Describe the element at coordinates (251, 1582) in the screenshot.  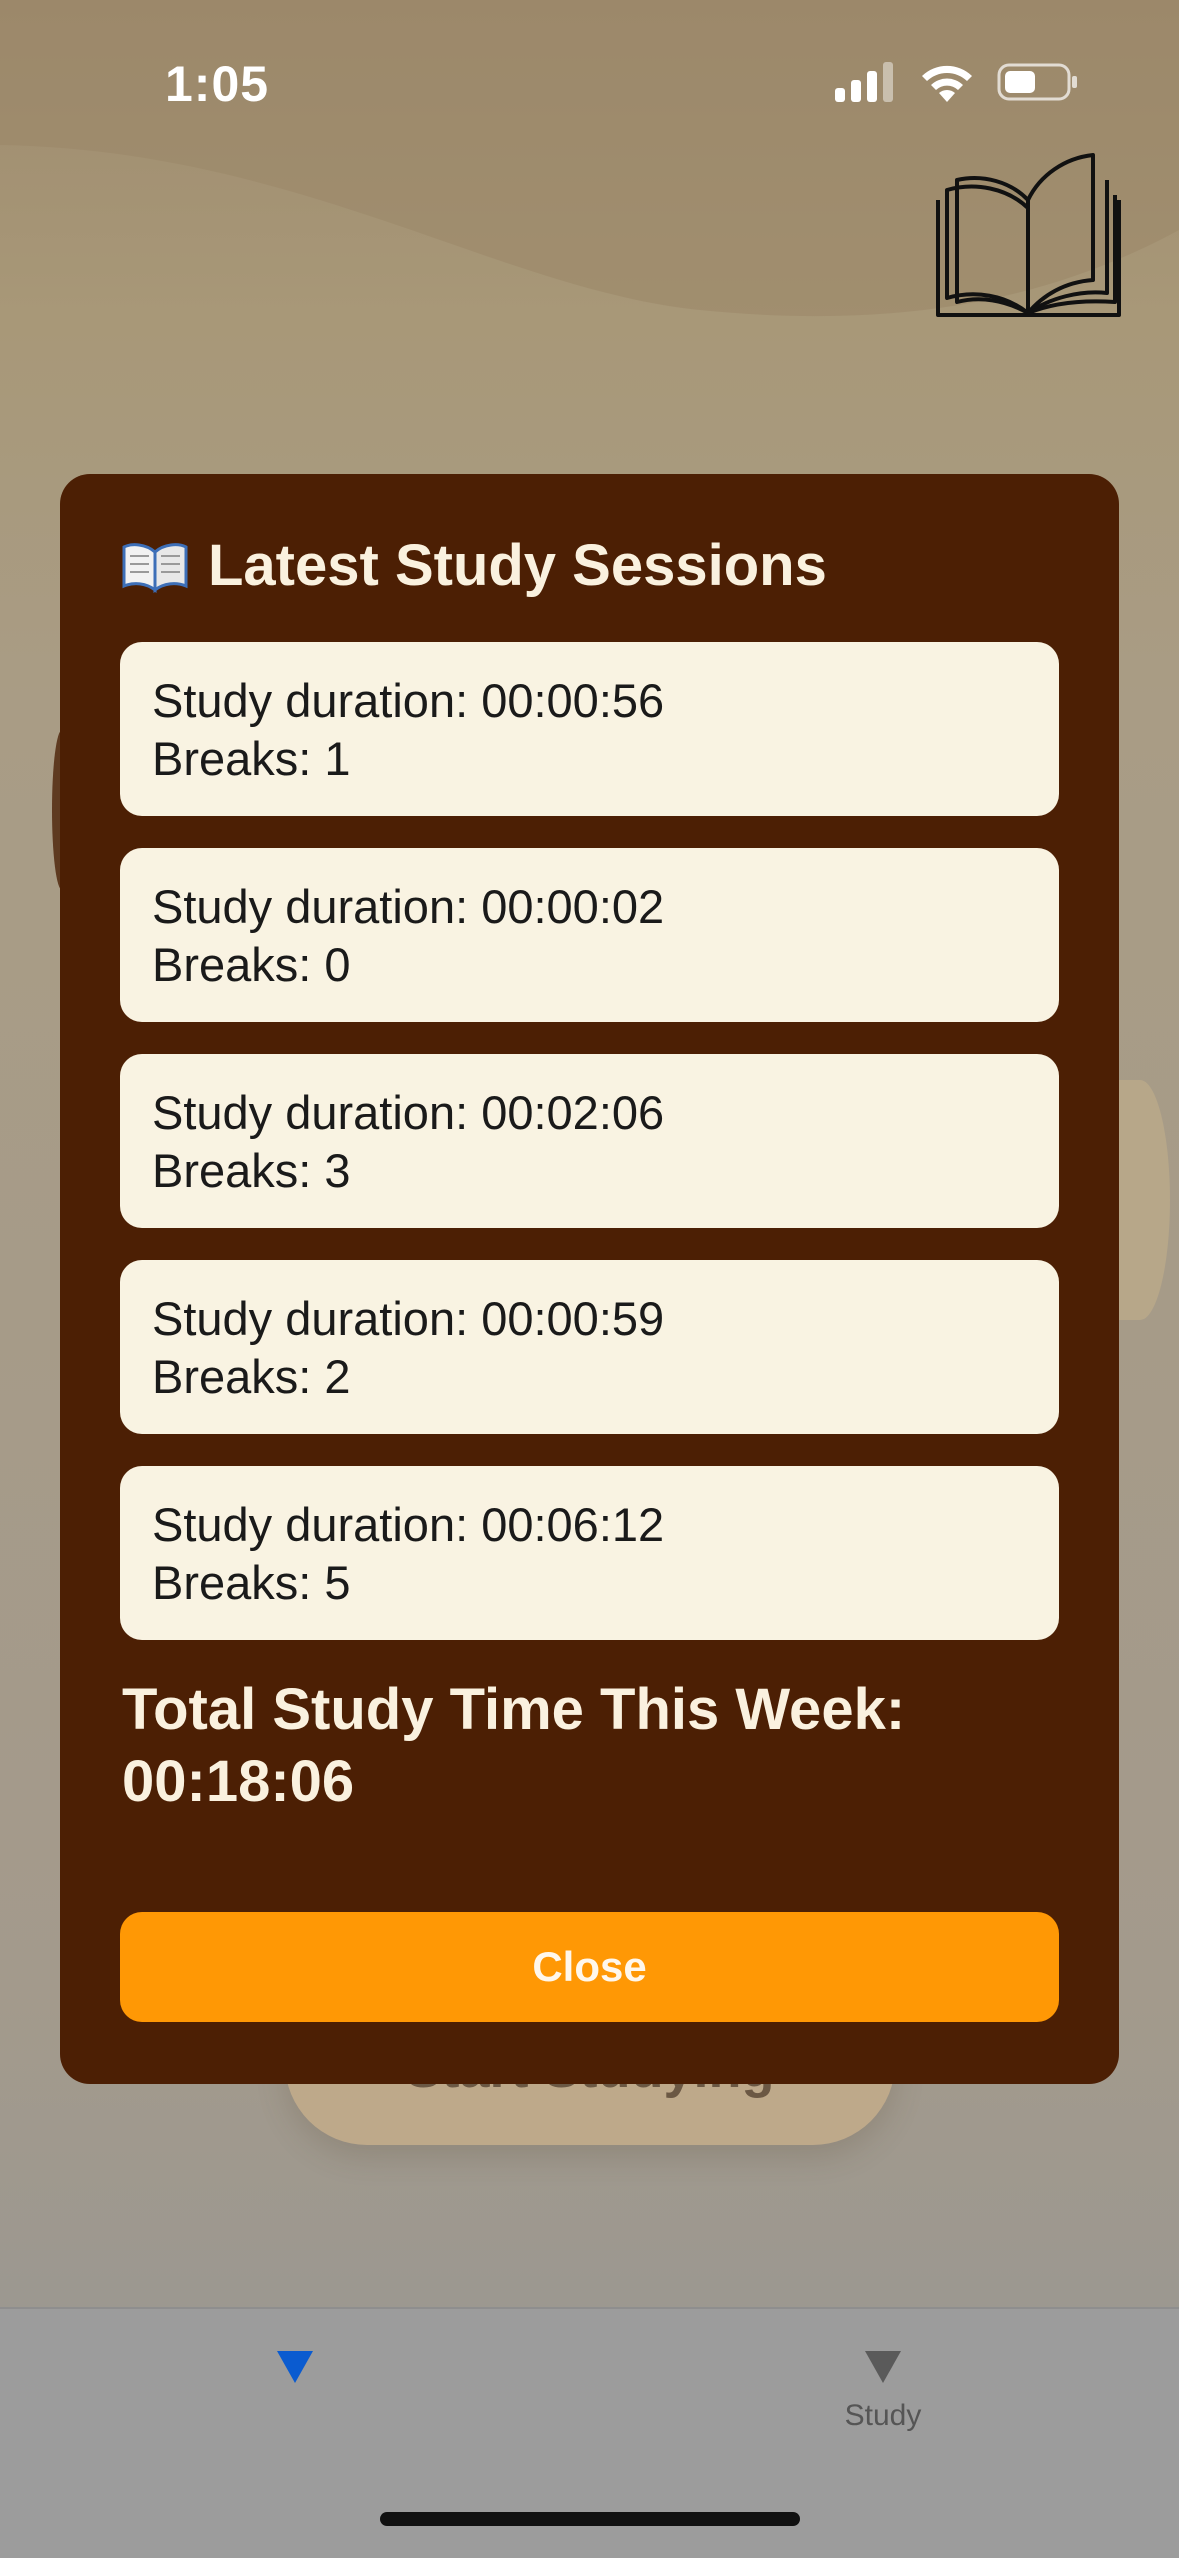
I see `session-breaks: Breaks: 5` at that location.